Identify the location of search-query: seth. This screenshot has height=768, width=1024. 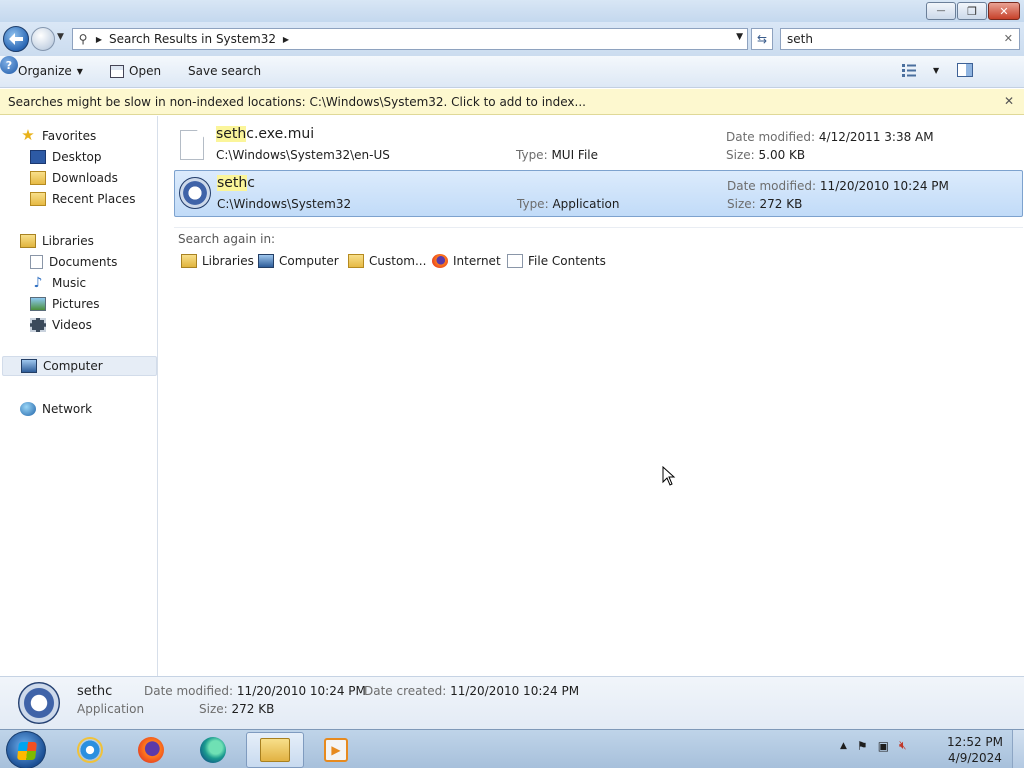
(800, 39).